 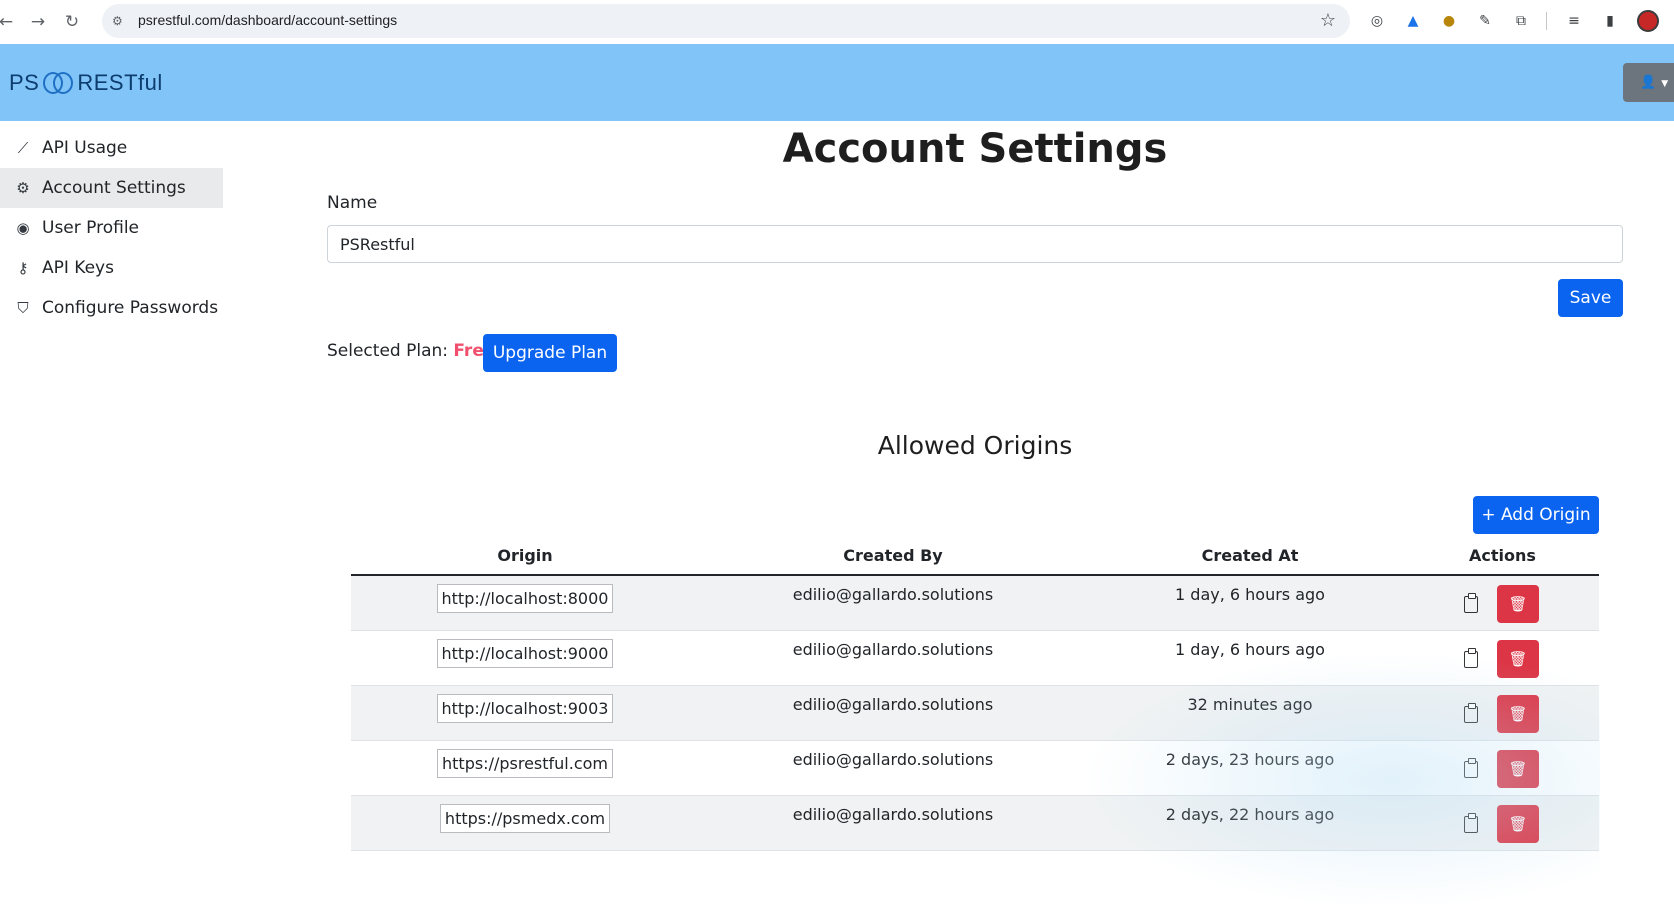 I want to click on allowed-origins-title: Allowed Origins, so click(x=975, y=445).